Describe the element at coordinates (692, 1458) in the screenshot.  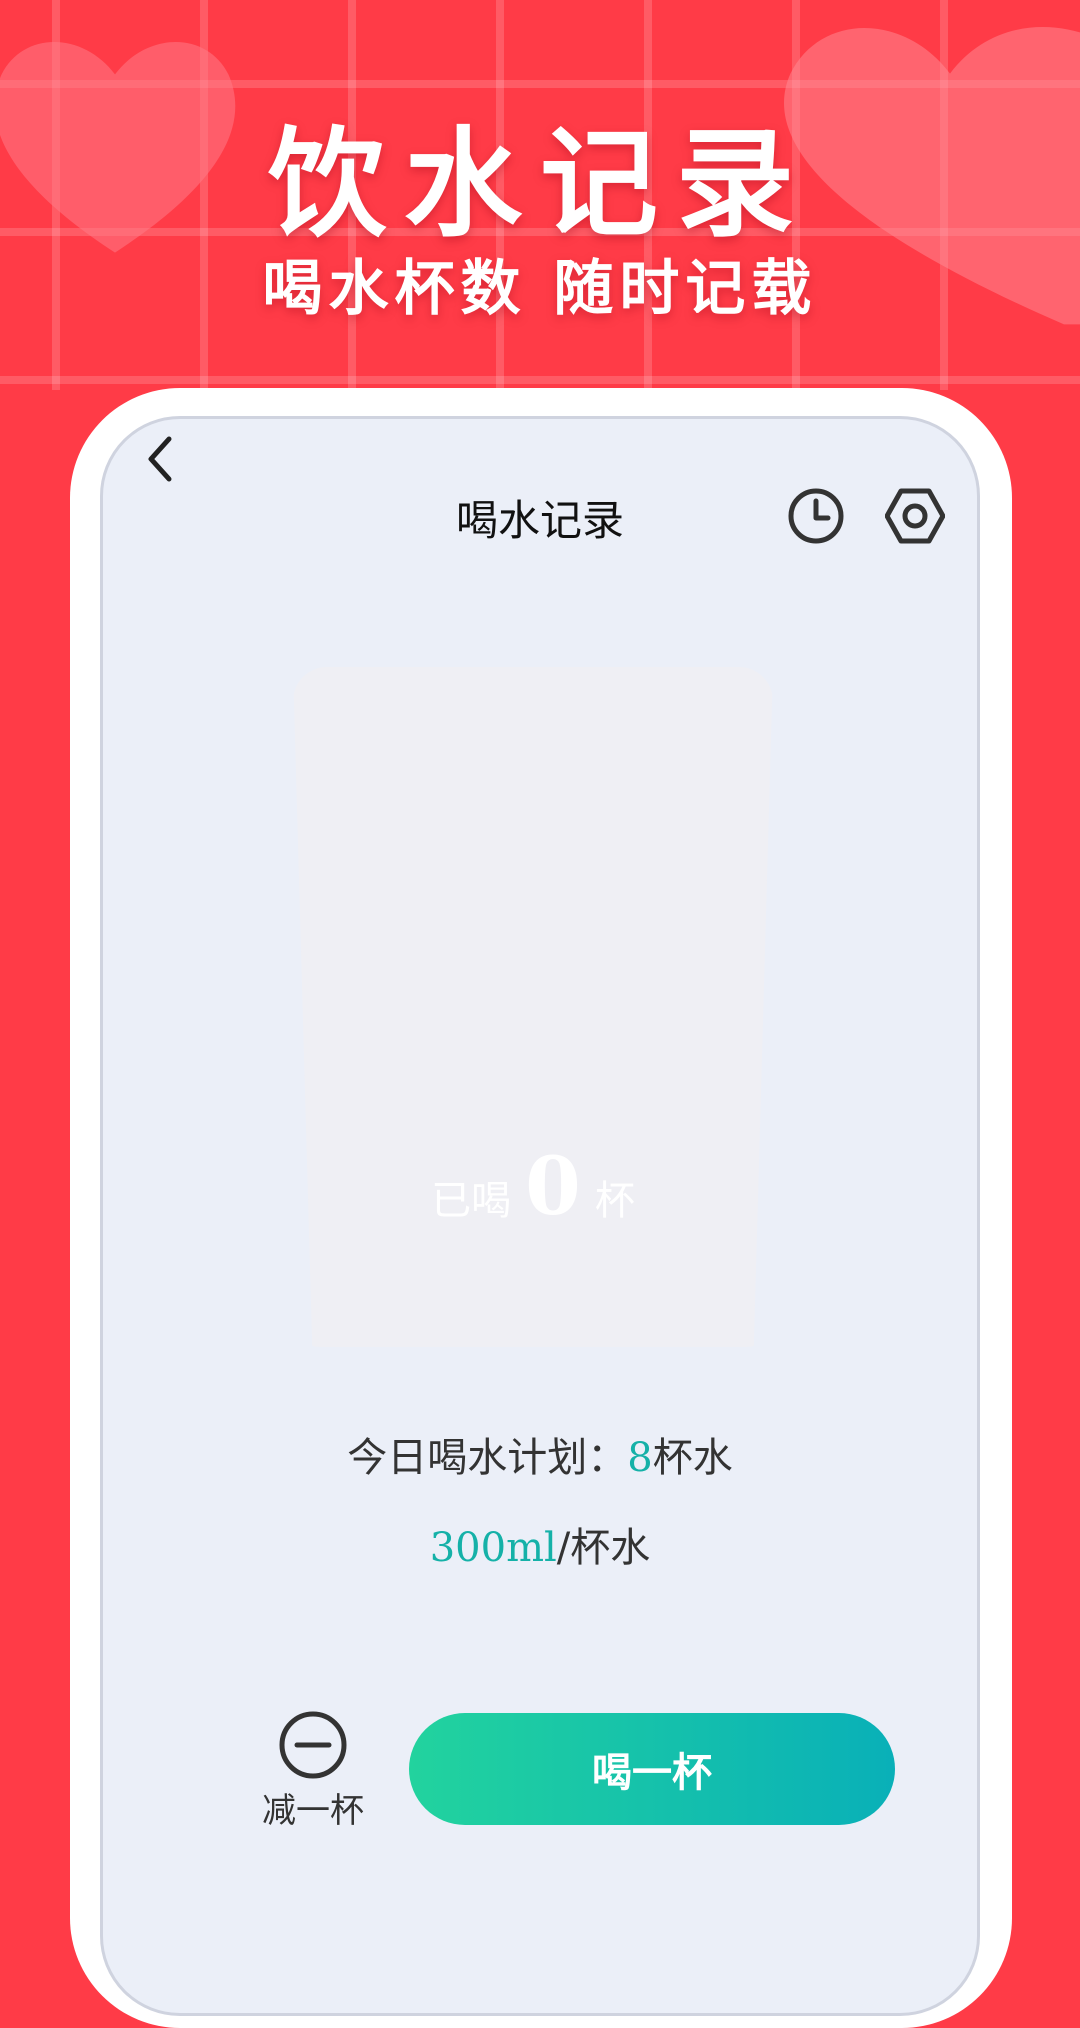
I see `plan-cups-unit: 杯水` at that location.